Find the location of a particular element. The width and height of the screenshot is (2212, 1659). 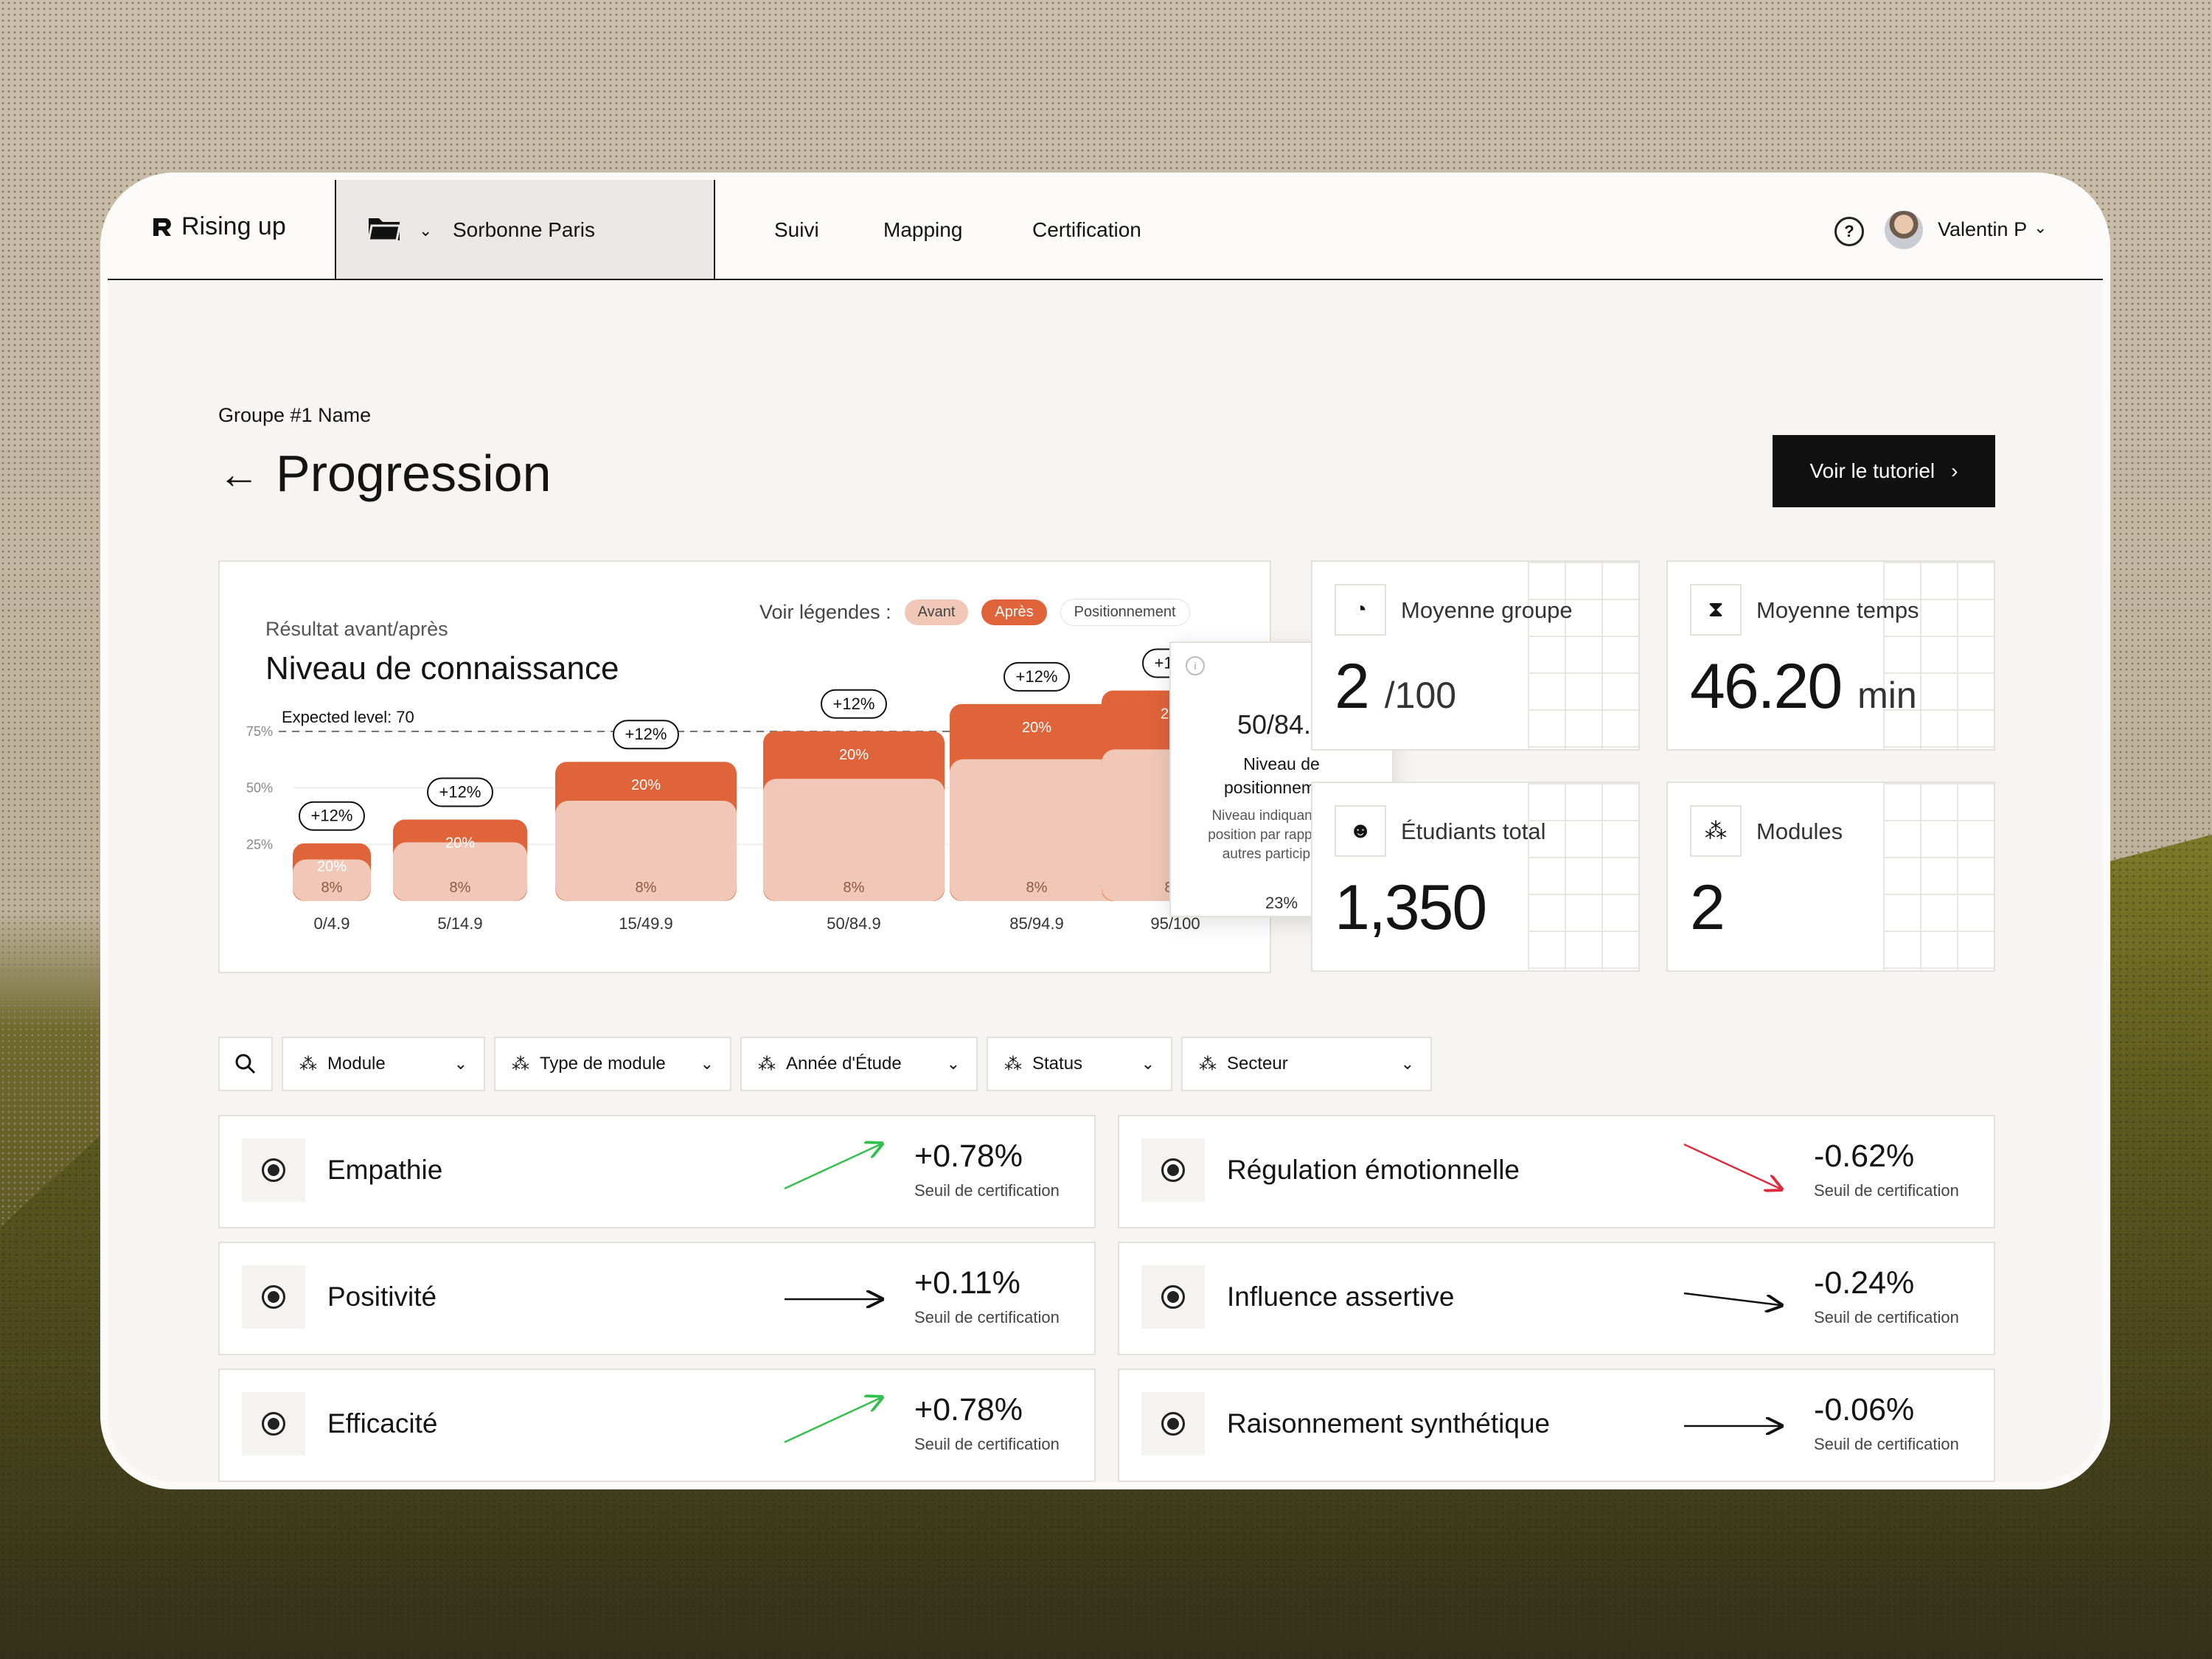

nav-item-certification: Certification is located at coordinates (1086, 230).